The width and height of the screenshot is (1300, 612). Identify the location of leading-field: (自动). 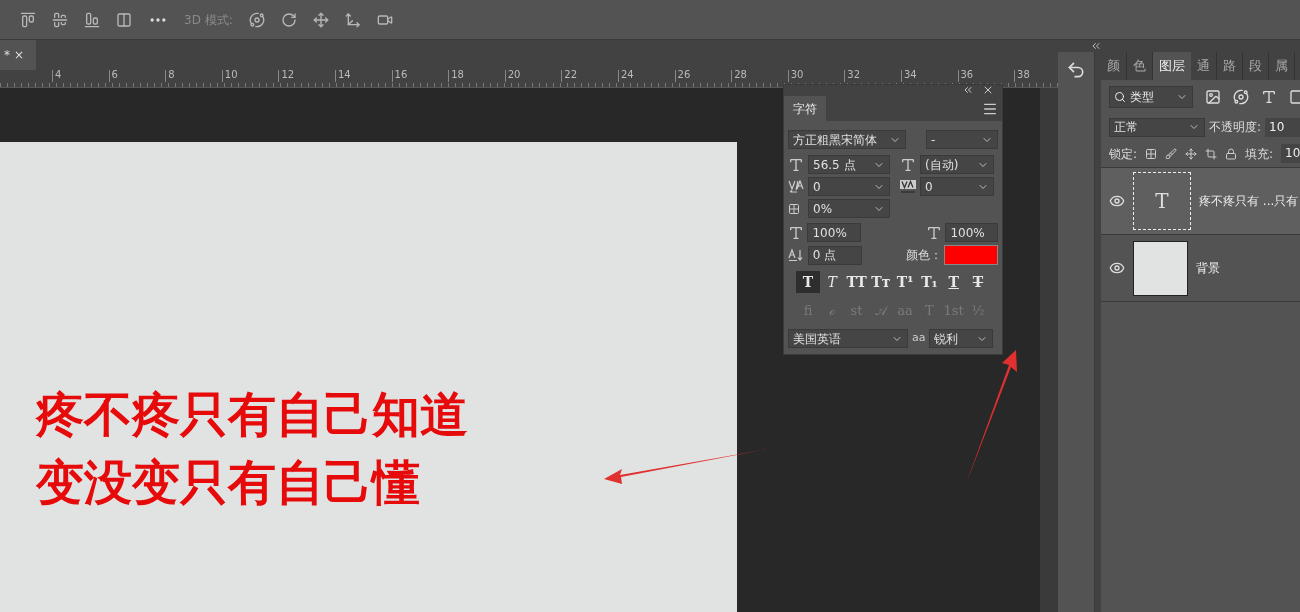
(957, 164).